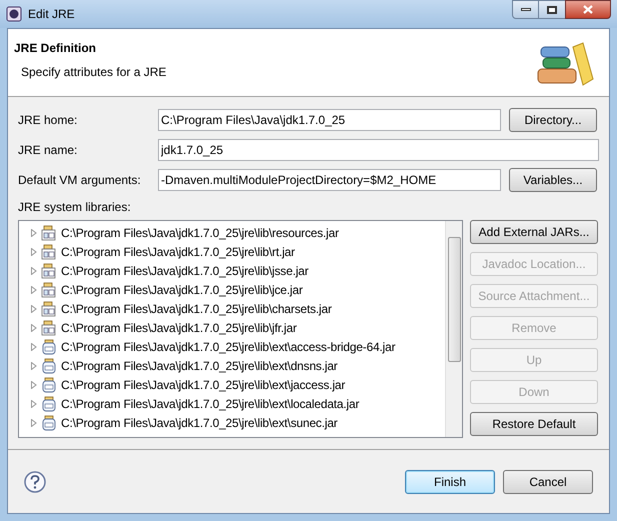  I want to click on help-icon, so click(35, 481).